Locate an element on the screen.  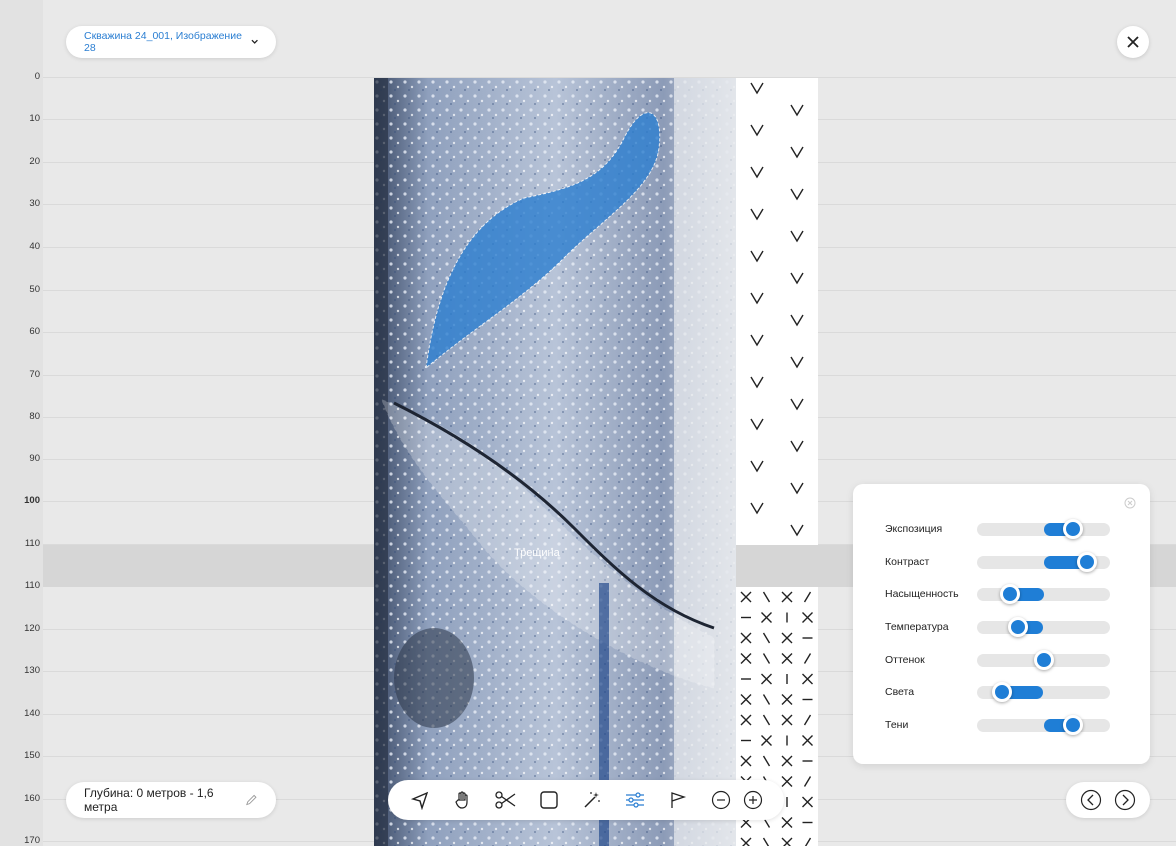
ruler-tick-label: 20 is located at coordinates (34, 161).